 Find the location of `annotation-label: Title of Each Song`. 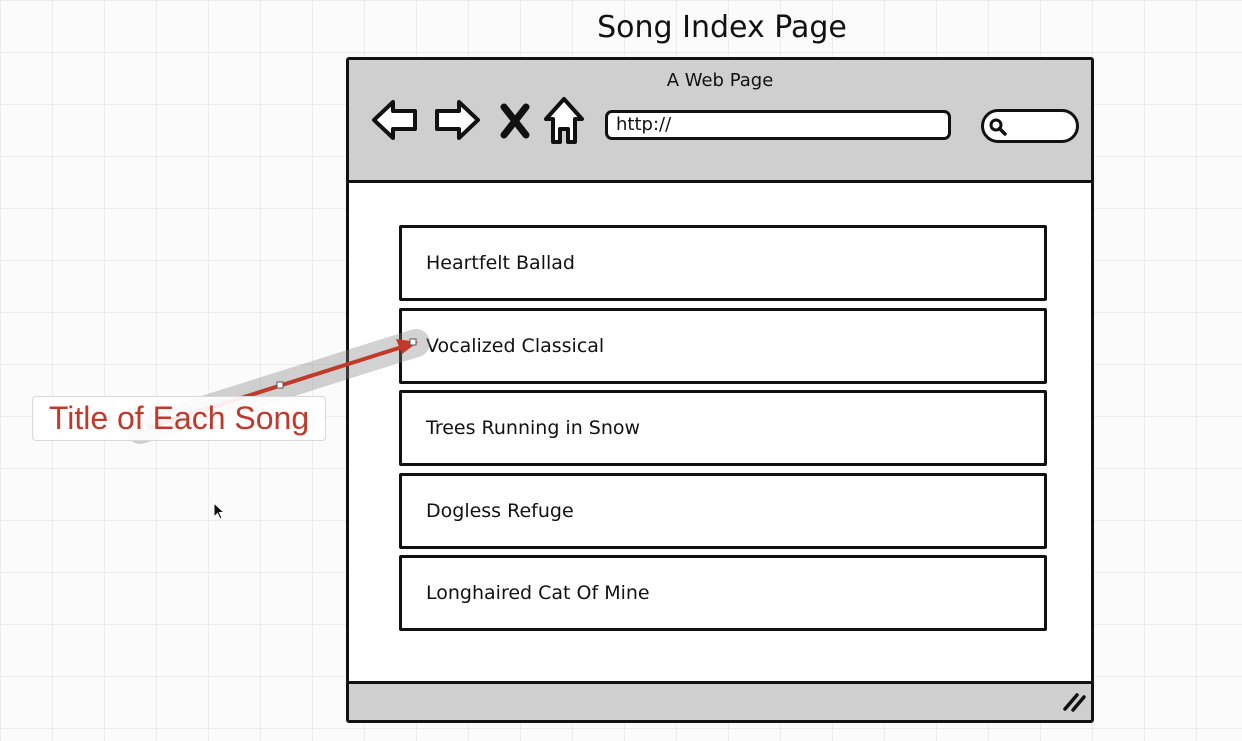

annotation-label: Title of Each Song is located at coordinates (179, 418).